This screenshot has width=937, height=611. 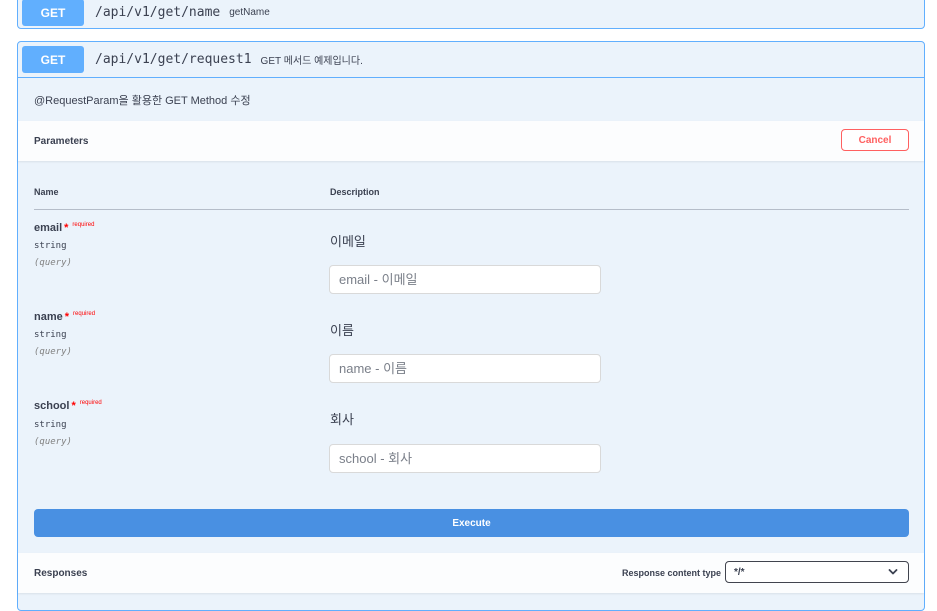 What do you see at coordinates (46, 192) in the screenshot?
I see `column-header-name: Name` at bounding box center [46, 192].